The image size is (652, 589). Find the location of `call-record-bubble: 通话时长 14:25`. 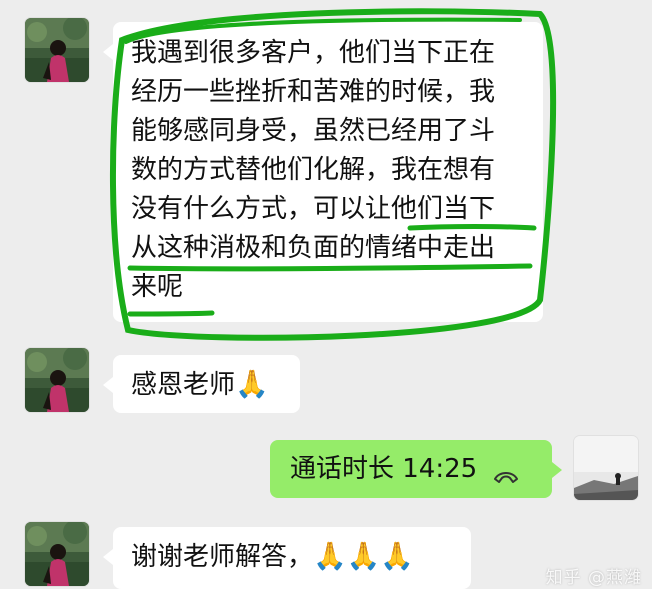

call-record-bubble: 通话时长 14:25 is located at coordinates (416, 469).